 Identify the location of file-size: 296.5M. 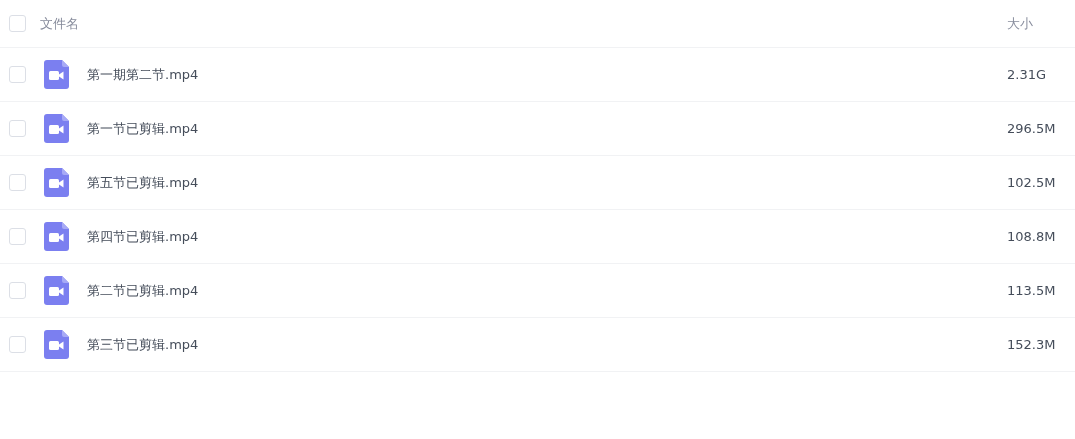
(1032, 128).